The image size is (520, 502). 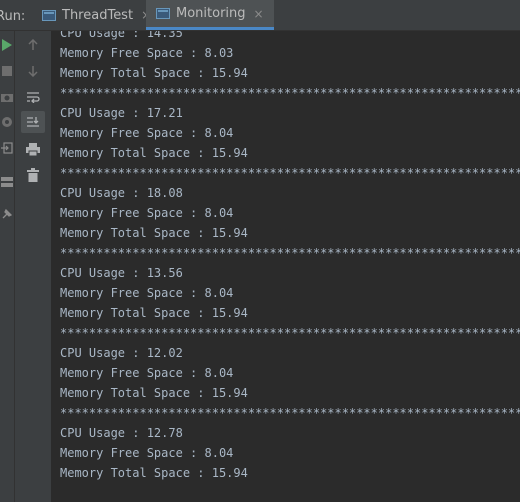 What do you see at coordinates (147, 53) in the screenshot?
I see `console-line: Memory Free Space : 8.03` at bounding box center [147, 53].